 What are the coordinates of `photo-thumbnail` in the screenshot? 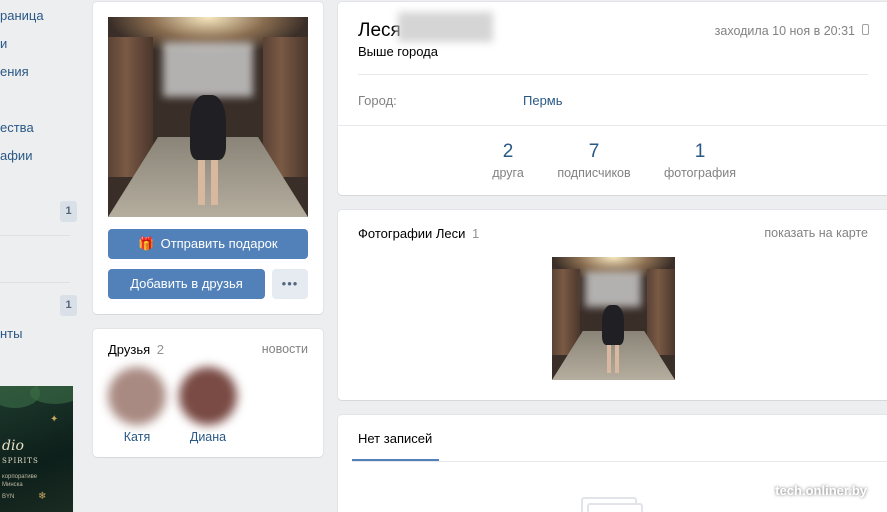 It's located at (613, 318).